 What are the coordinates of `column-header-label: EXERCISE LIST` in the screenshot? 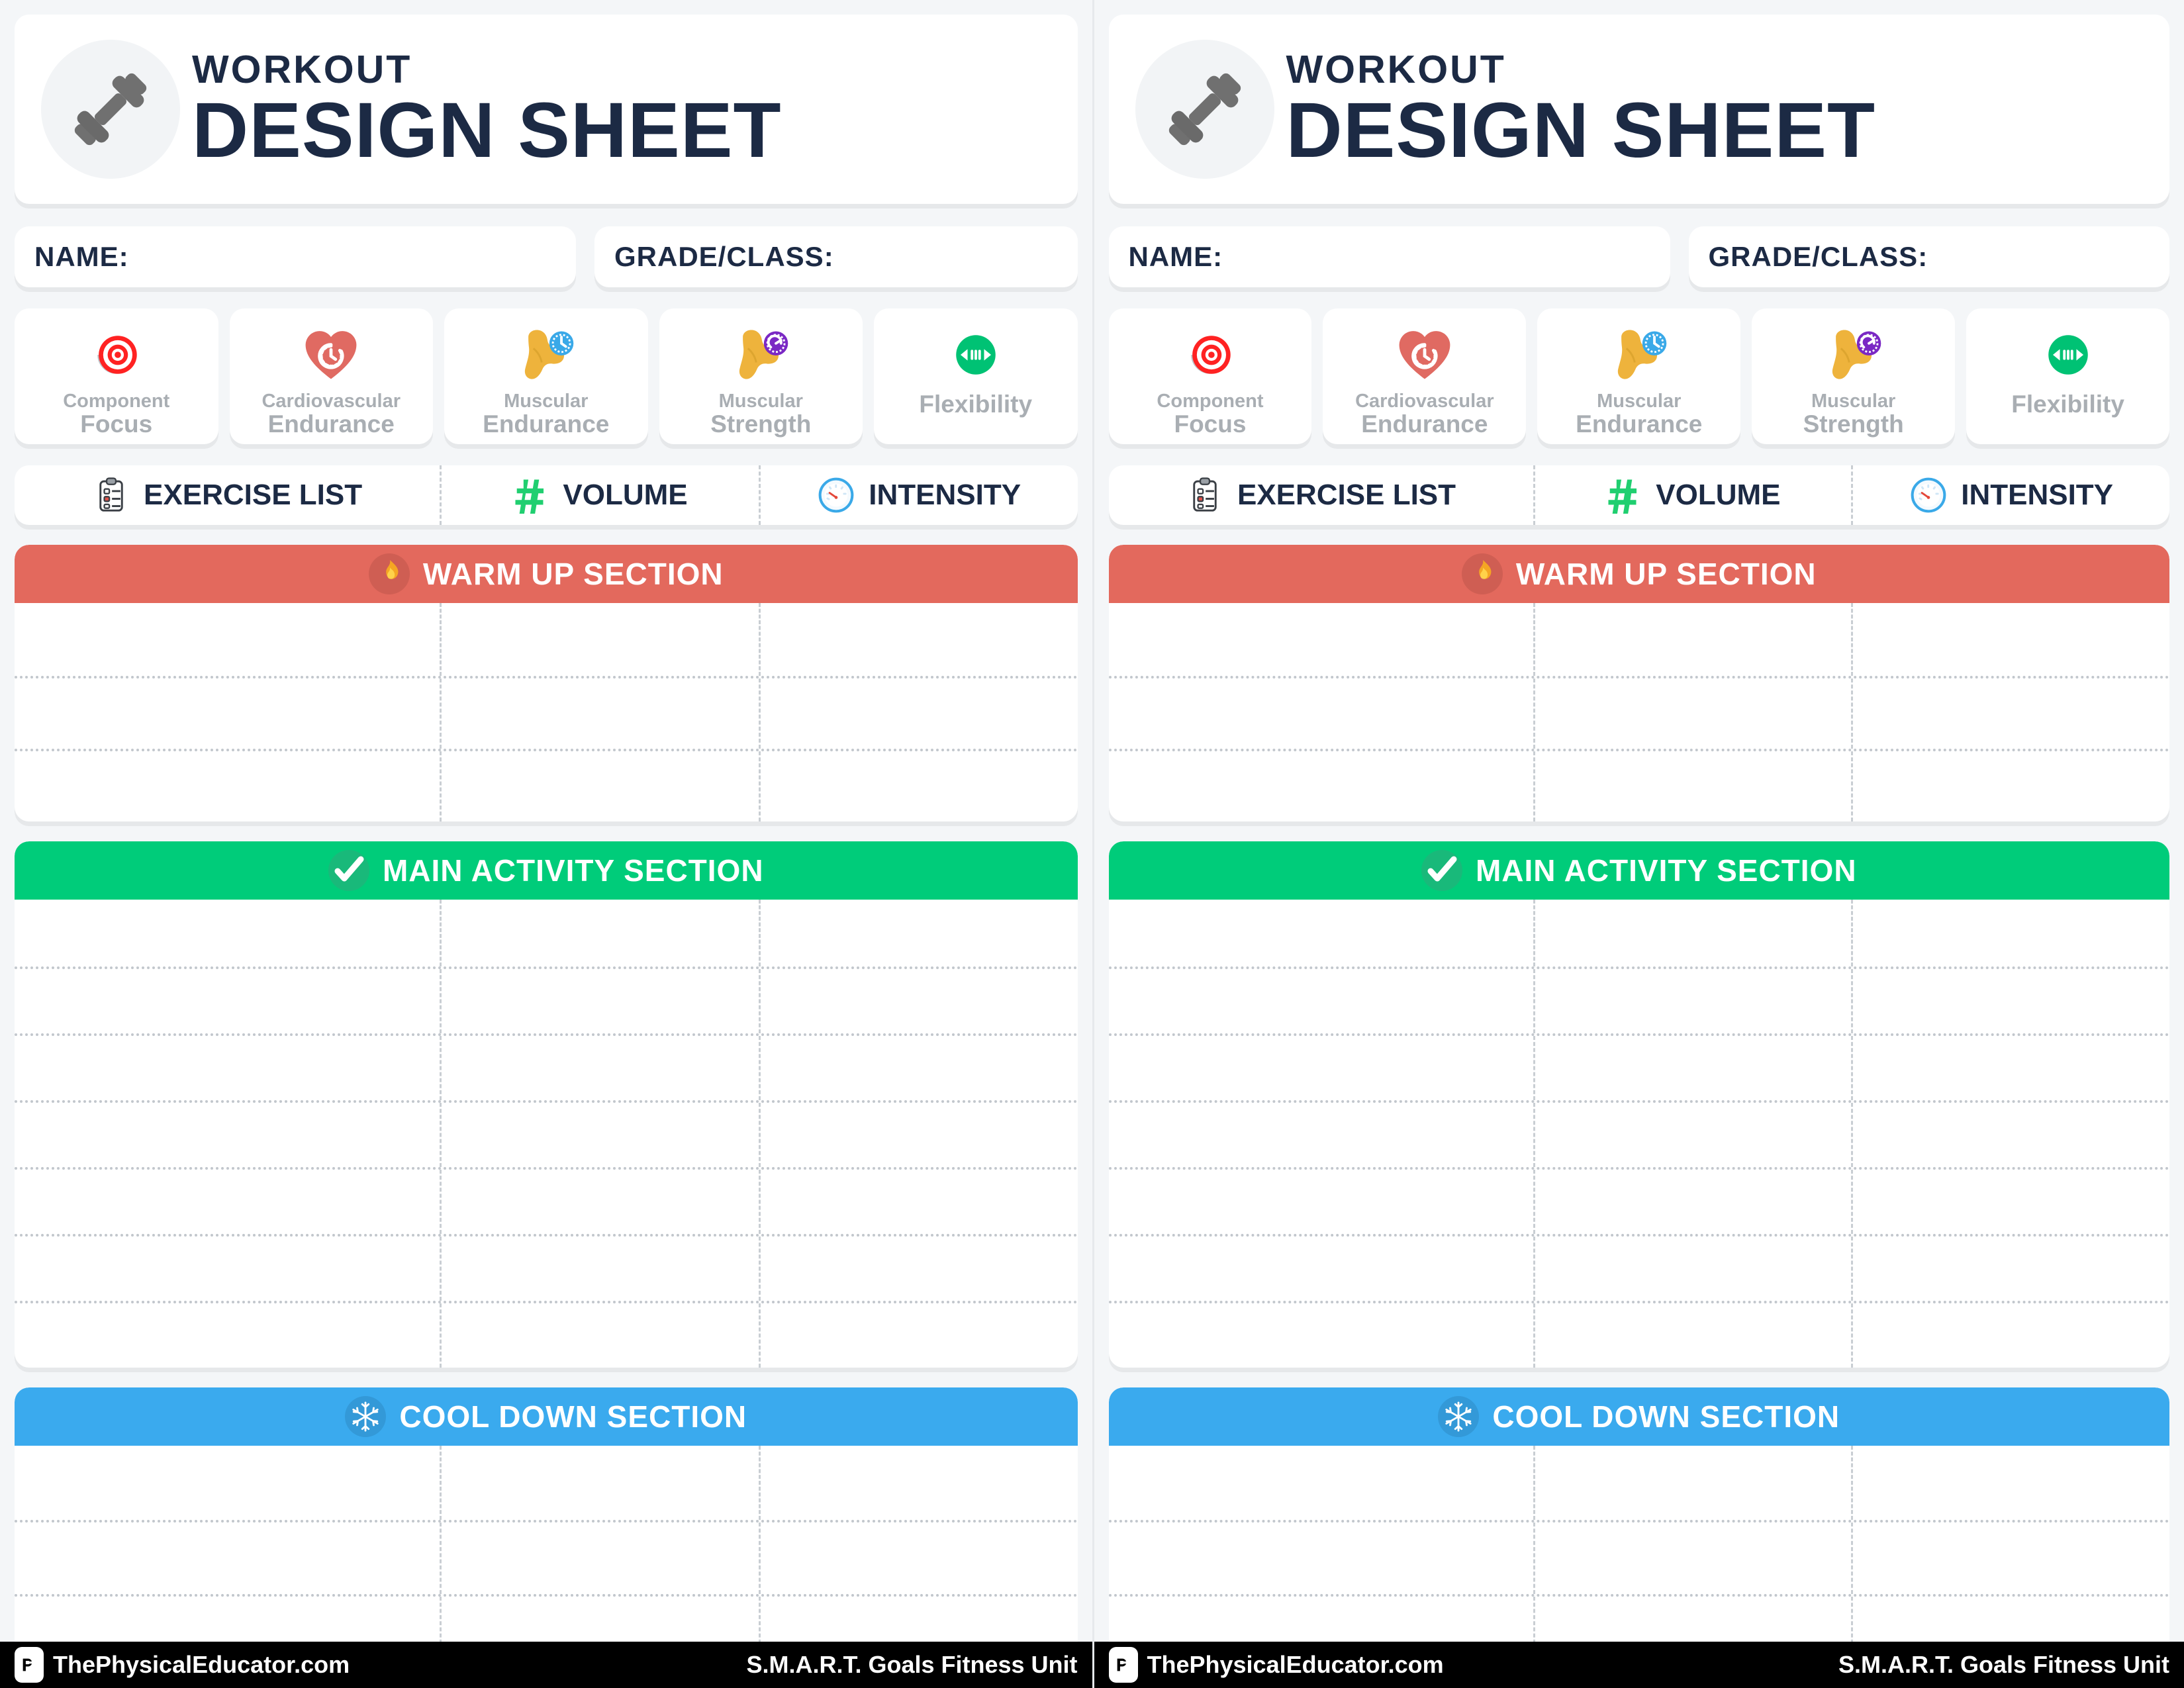 It's located at (1346, 495).